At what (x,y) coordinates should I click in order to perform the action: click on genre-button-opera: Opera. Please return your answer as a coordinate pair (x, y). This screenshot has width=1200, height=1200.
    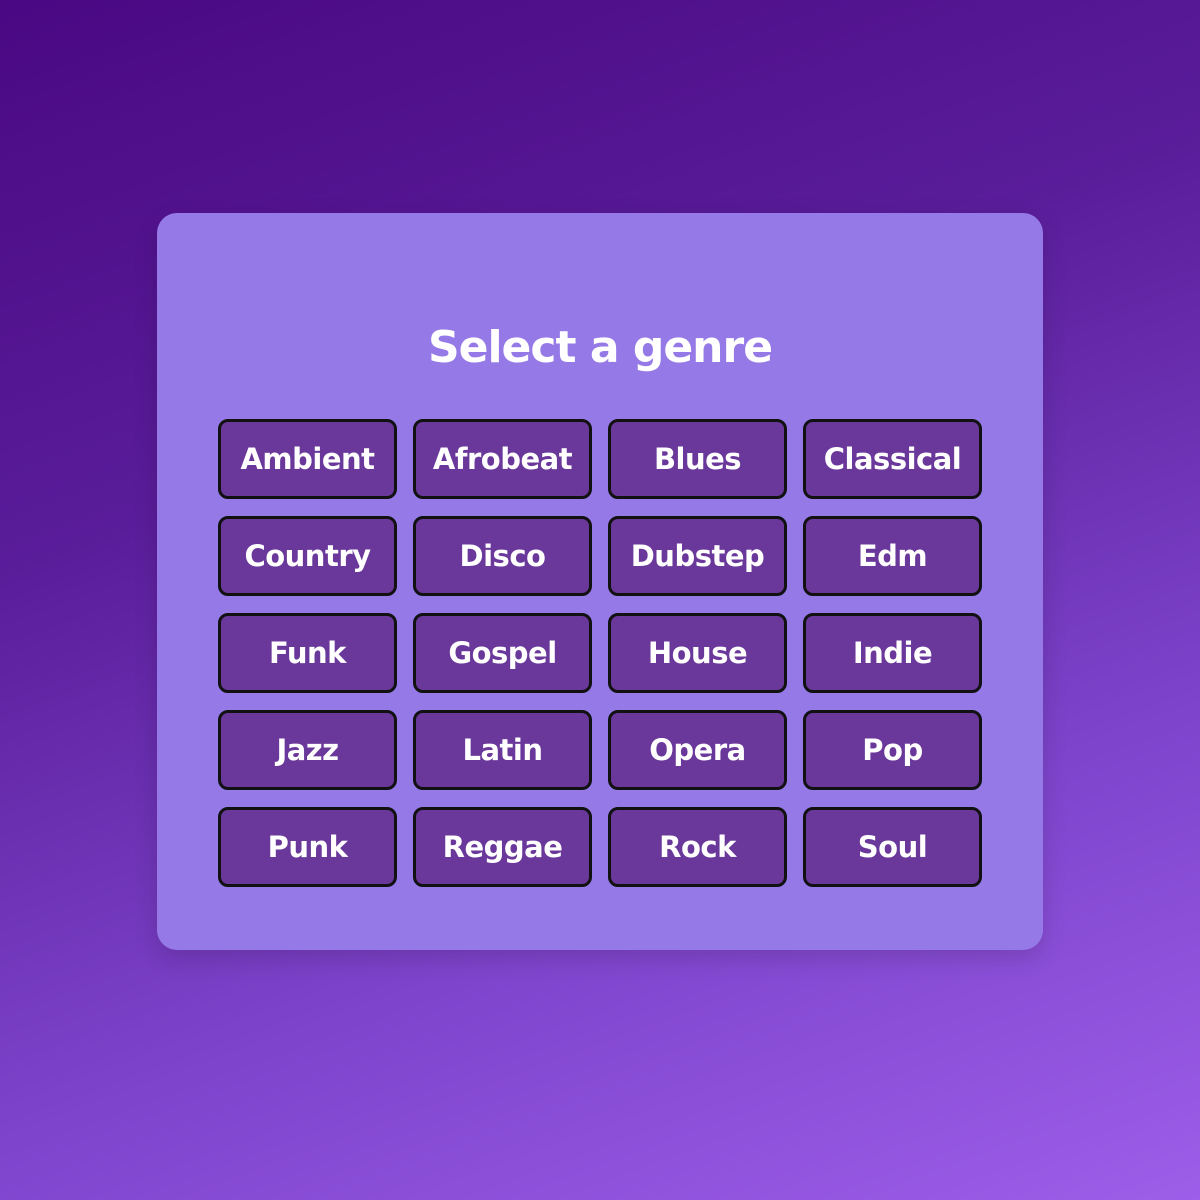
    Looking at the image, I should click on (697, 750).